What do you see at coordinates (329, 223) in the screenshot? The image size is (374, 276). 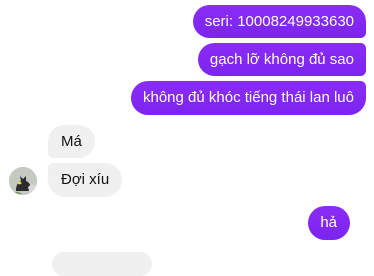 I see `message-outgoing: hả` at bounding box center [329, 223].